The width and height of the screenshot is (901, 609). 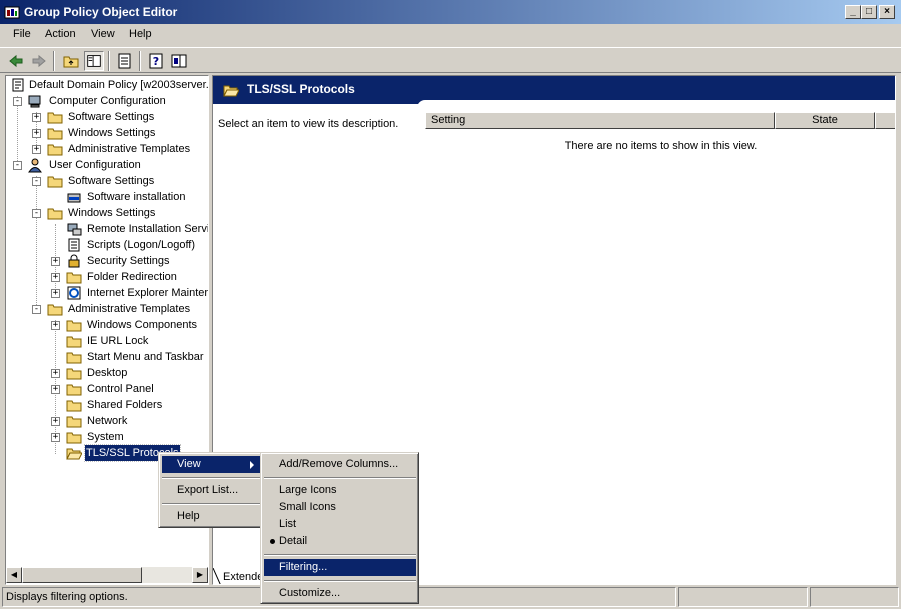 What do you see at coordinates (450, 60) in the screenshot?
I see `toolbar: ?` at bounding box center [450, 60].